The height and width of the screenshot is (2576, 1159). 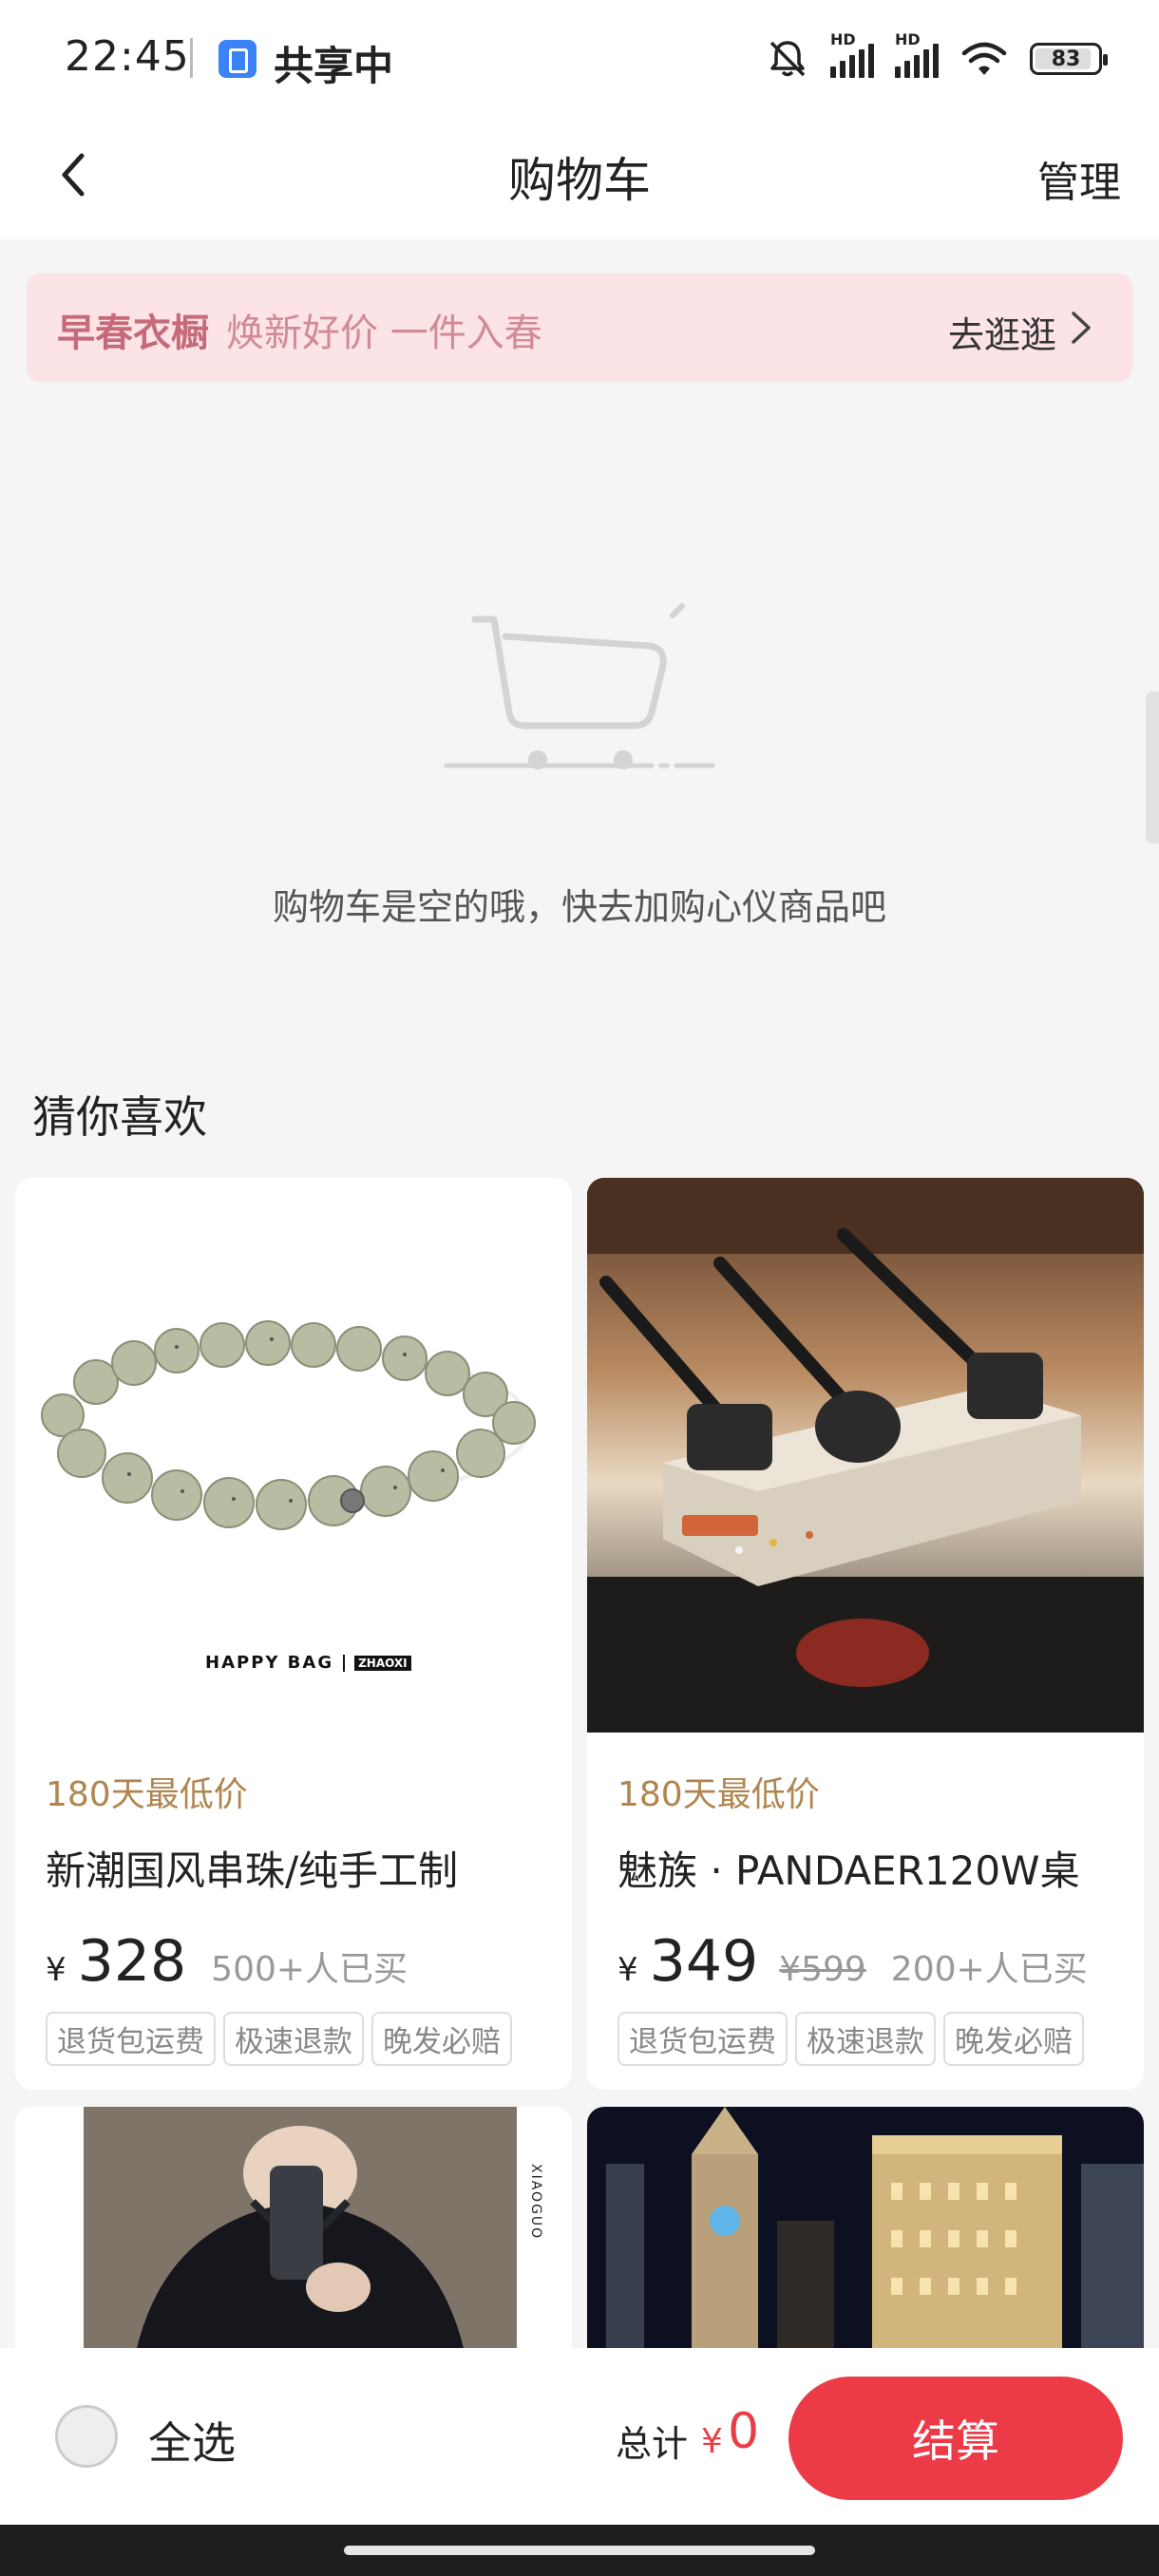 What do you see at coordinates (579, 907) in the screenshot?
I see `empty-cart-message: 购物车是空的哦，快去加购心仪商品吧` at bounding box center [579, 907].